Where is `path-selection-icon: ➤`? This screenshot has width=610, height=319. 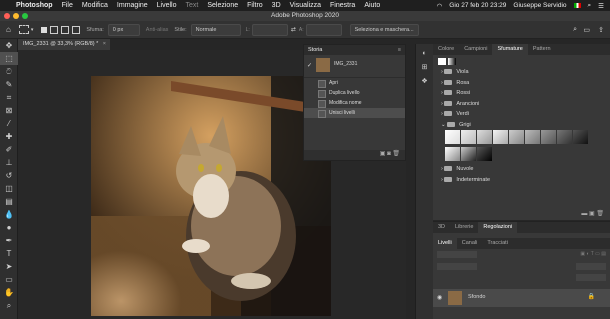 path-selection-icon: ➤ is located at coordinates (9, 266).